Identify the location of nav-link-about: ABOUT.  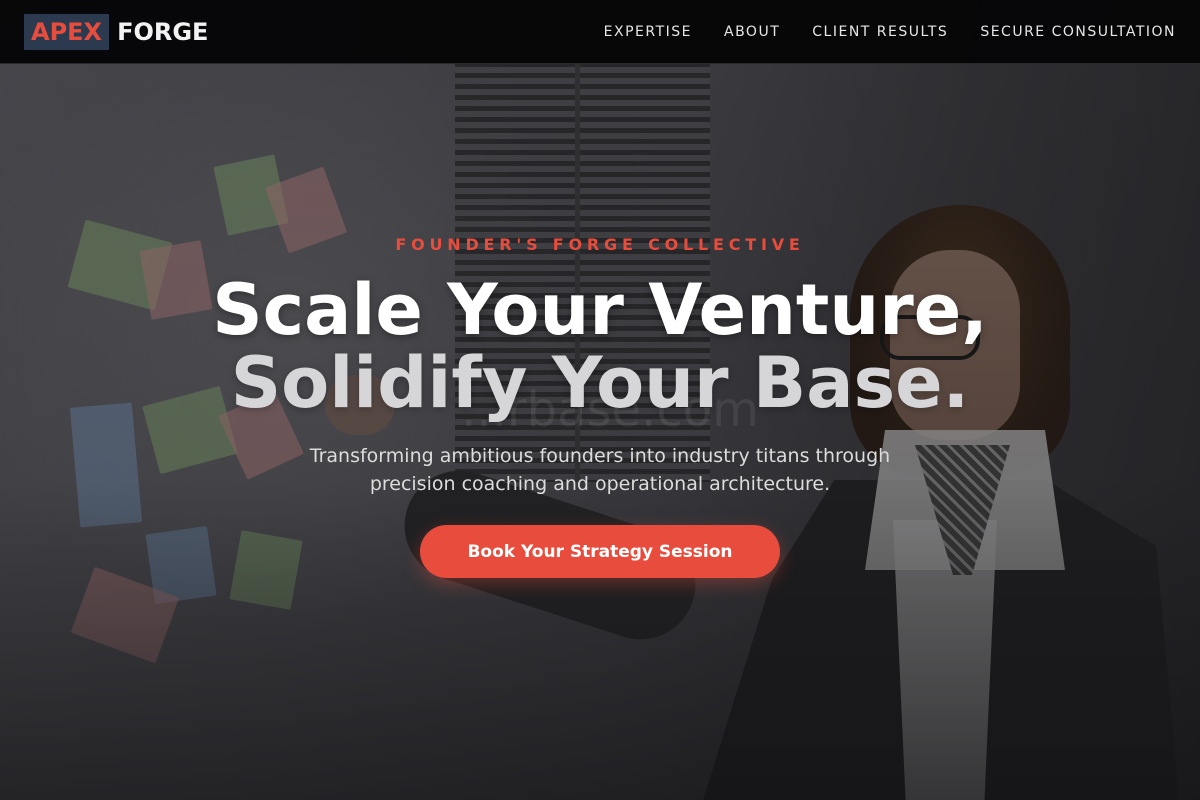
(752, 32).